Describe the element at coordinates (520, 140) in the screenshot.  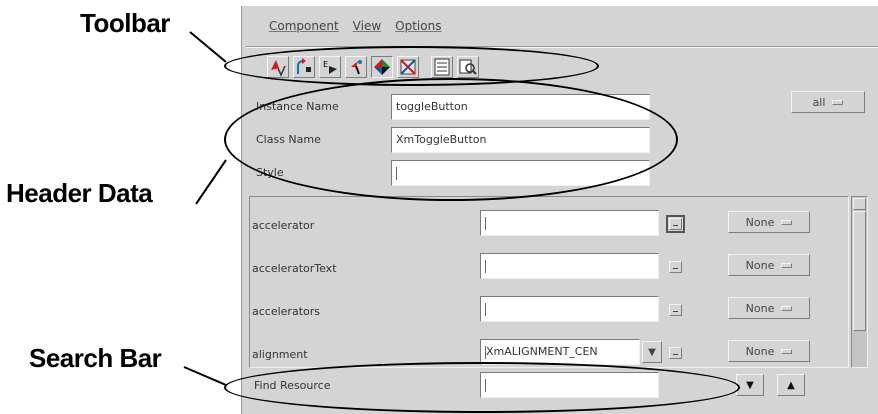
I see `class-name-field: XmToggleButton` at that location.